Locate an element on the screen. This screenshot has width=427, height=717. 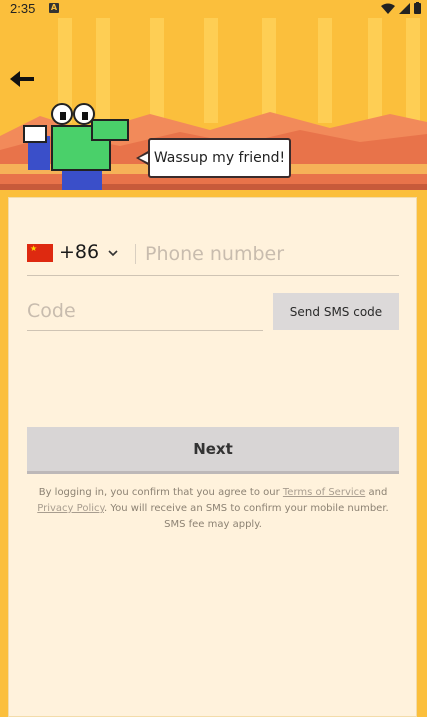
divider is located at coordinates (135, 254).